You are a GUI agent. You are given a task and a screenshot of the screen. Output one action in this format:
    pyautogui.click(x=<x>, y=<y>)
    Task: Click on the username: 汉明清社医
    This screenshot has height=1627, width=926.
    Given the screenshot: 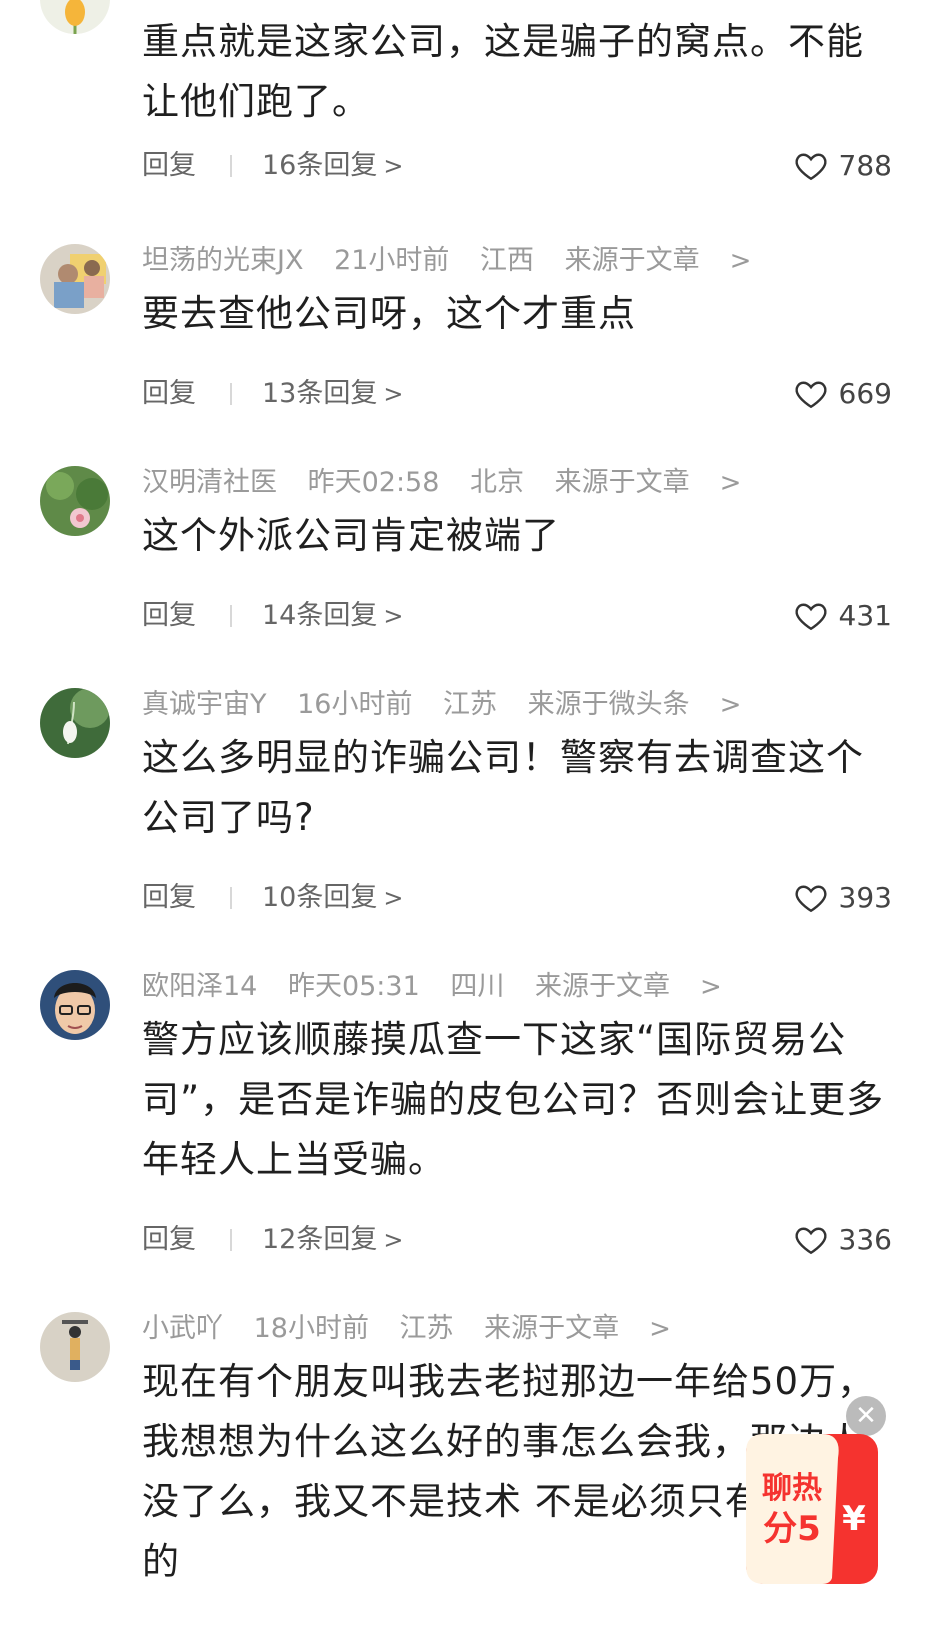 What is the action you would take?
    pyautogui.click(x=209, y=482)
    